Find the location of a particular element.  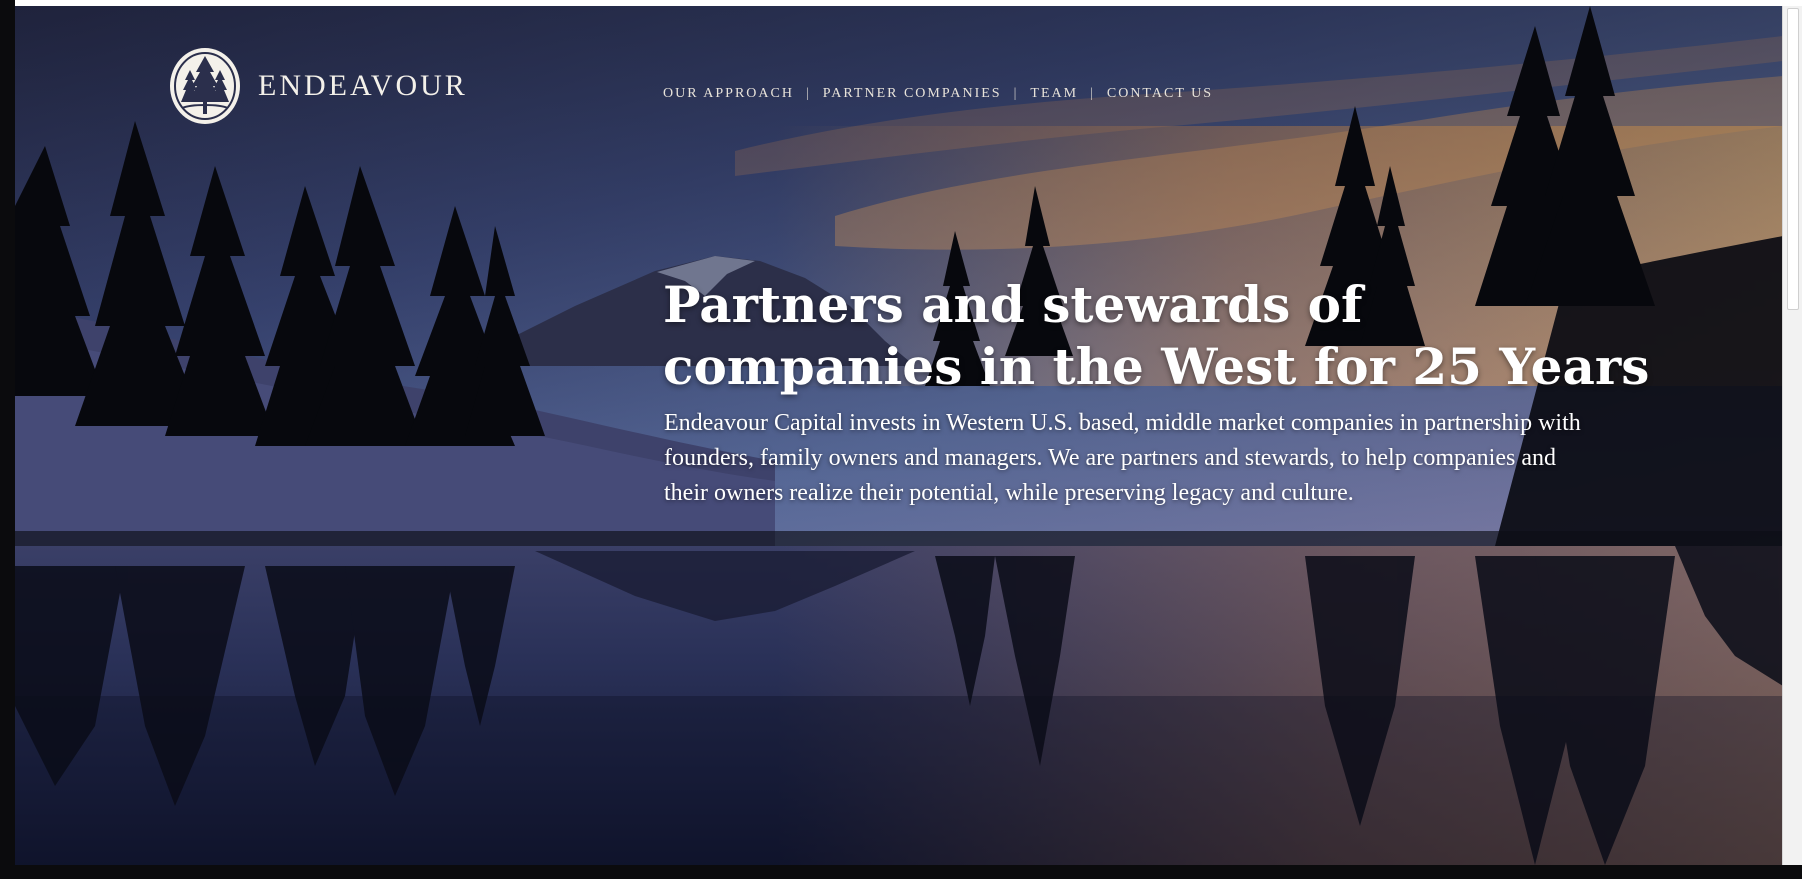

tree-seal-icon is located at coordinates (205, 86).